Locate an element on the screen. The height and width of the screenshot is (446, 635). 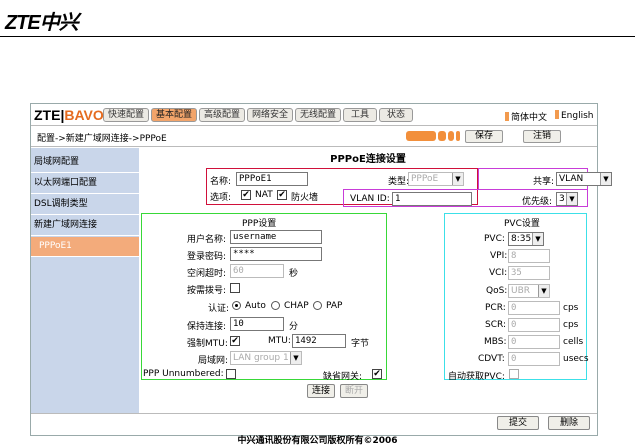
vci-label: VCI: is located at coordinates (498, 273).